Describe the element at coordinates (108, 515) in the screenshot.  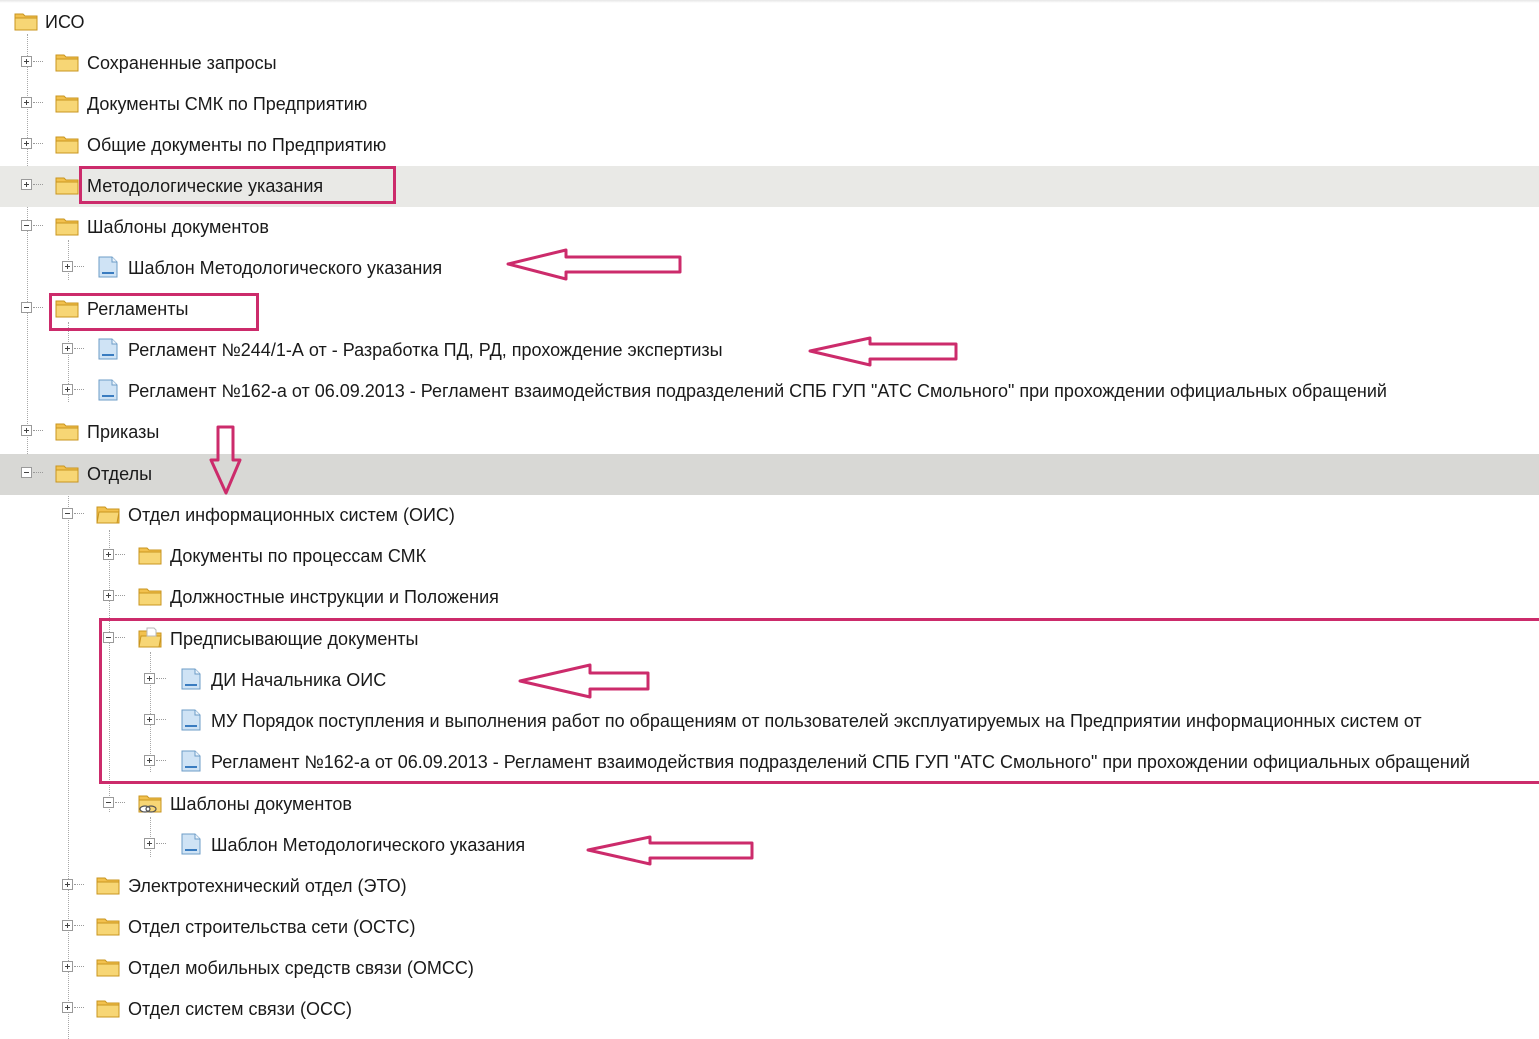
I see `folder-open-icon` at that location.